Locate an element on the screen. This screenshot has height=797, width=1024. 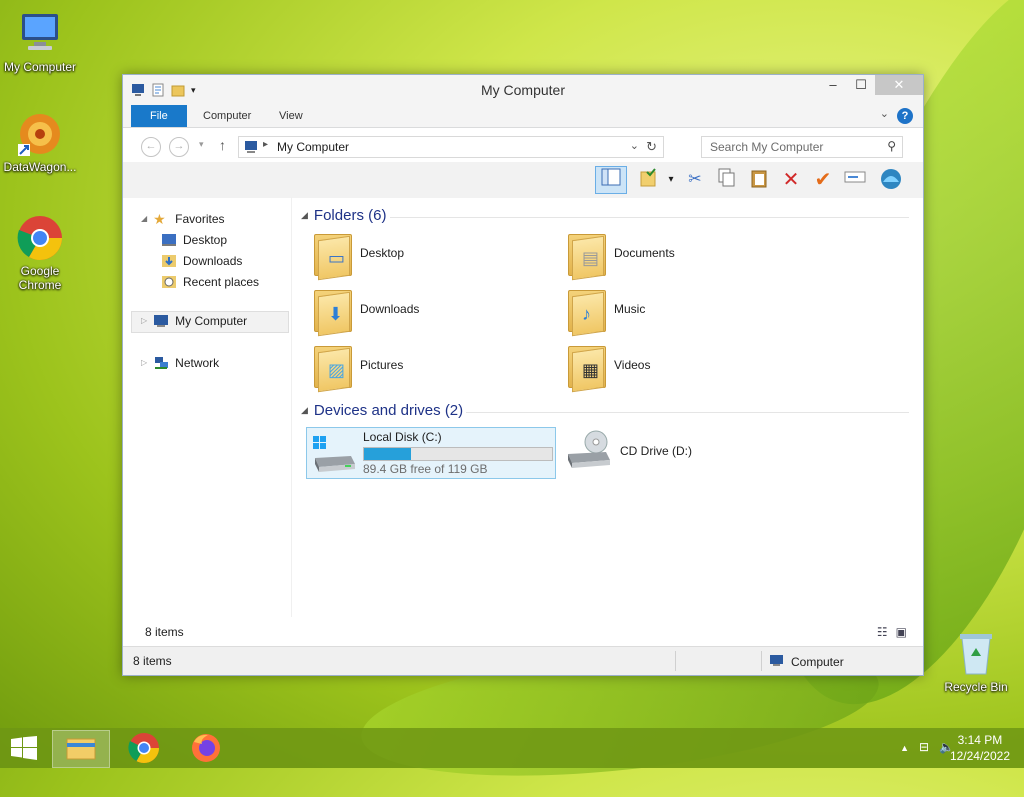
tab-view: View is located at coordinates (291, 116).